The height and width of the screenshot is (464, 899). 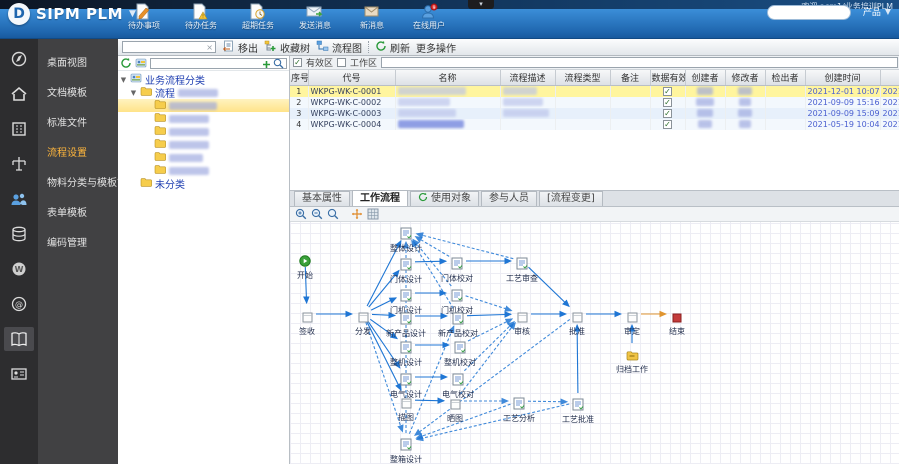 What do you see at coordinates (299, 78) in the screenshot?
I see `column-header-序号: 序号` at bounding box center [299, 78].